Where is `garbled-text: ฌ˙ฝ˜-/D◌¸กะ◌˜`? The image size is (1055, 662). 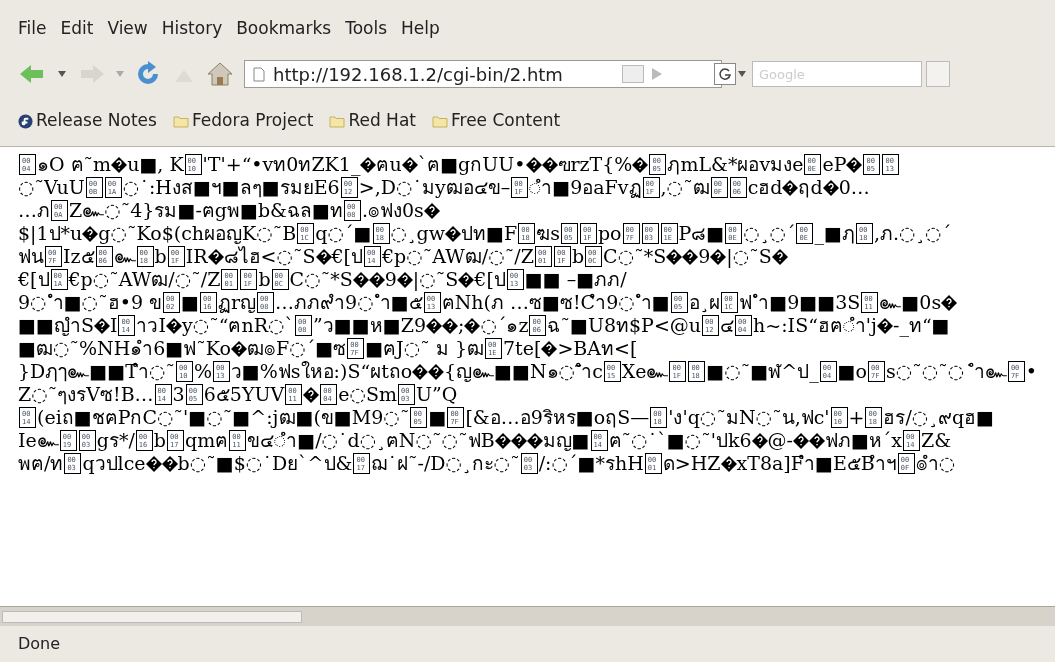 garbled-text: ฌ˙ฝ˜-/D◌¸กะ◌˜ is located at coordinates (445, 463).